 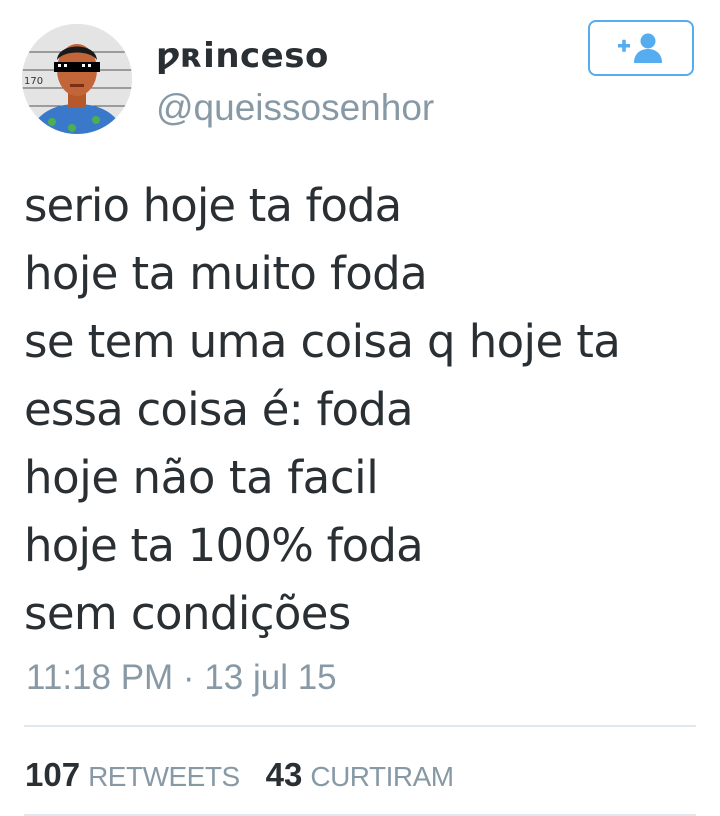 I want to click on avatar-height-marker: 170, so click(x=33, y=81).